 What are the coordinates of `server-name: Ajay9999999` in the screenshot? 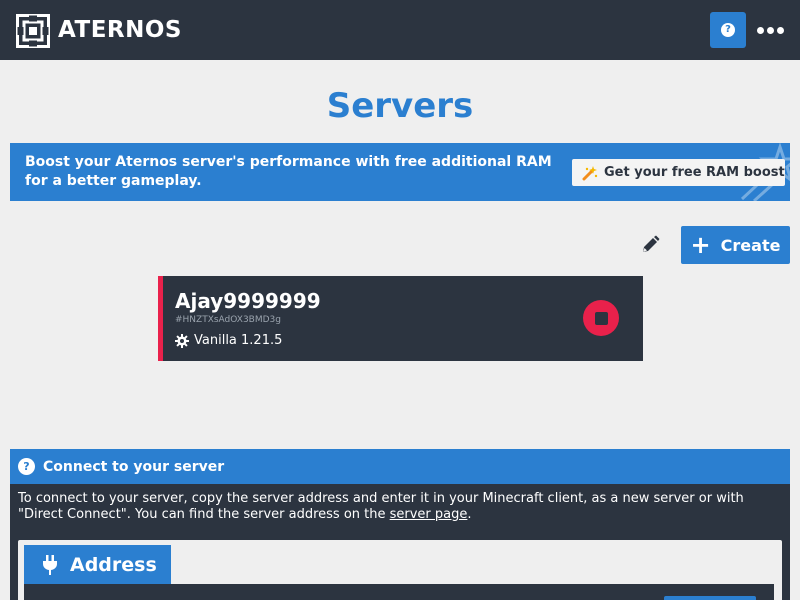 It's located at (248, 301).